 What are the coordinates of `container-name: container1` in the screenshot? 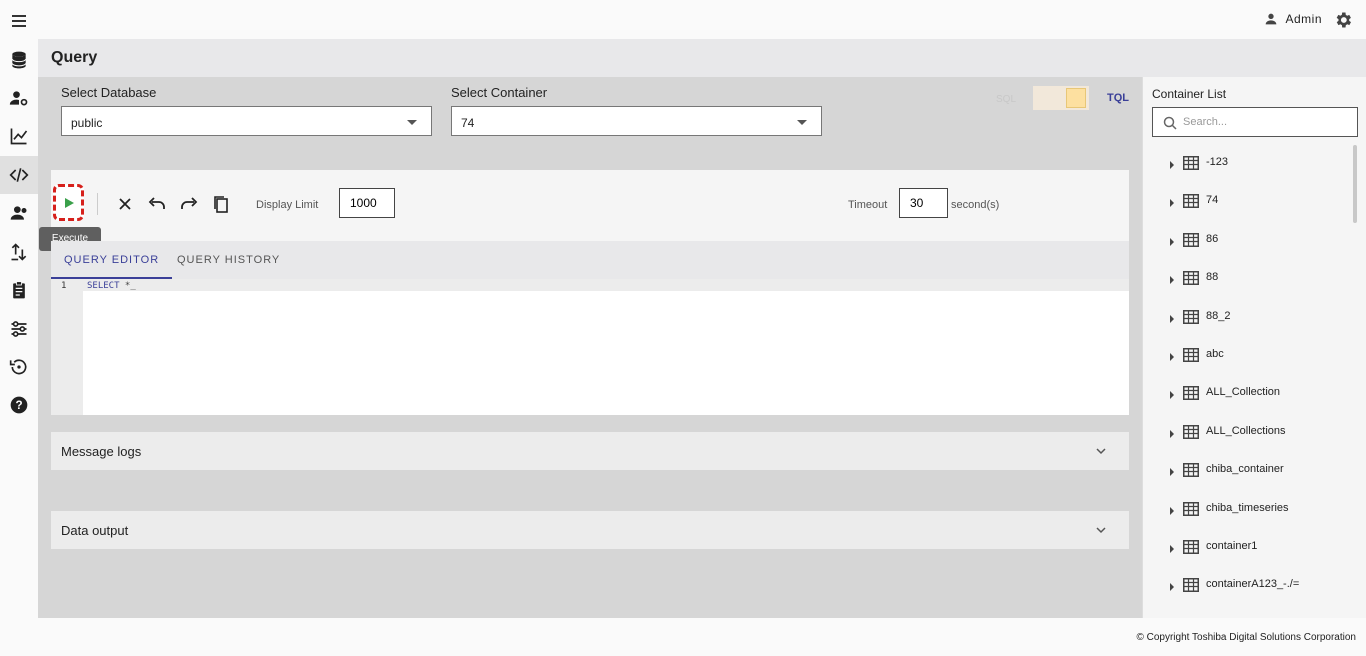 It's located at (1232, 546).